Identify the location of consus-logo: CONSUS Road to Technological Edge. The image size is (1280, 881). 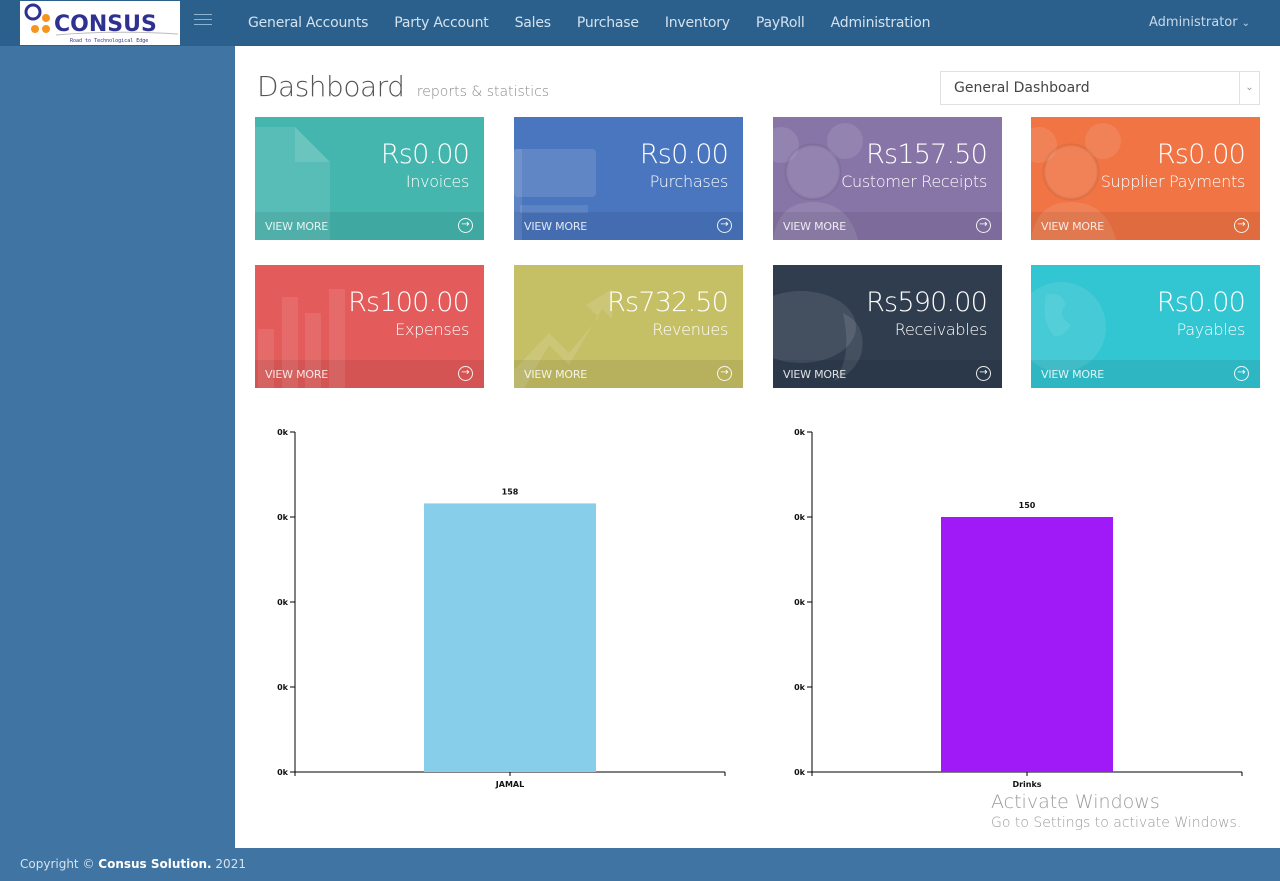
(100, 23).